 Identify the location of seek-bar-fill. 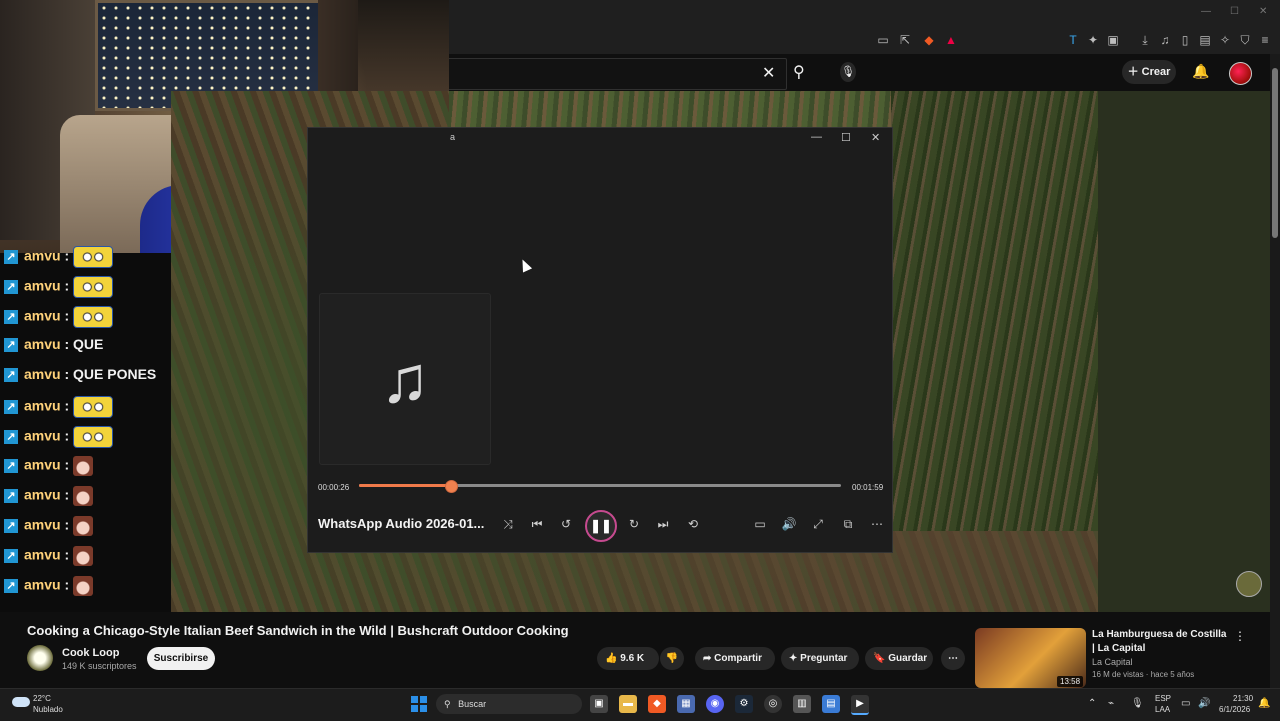
(404, 485).